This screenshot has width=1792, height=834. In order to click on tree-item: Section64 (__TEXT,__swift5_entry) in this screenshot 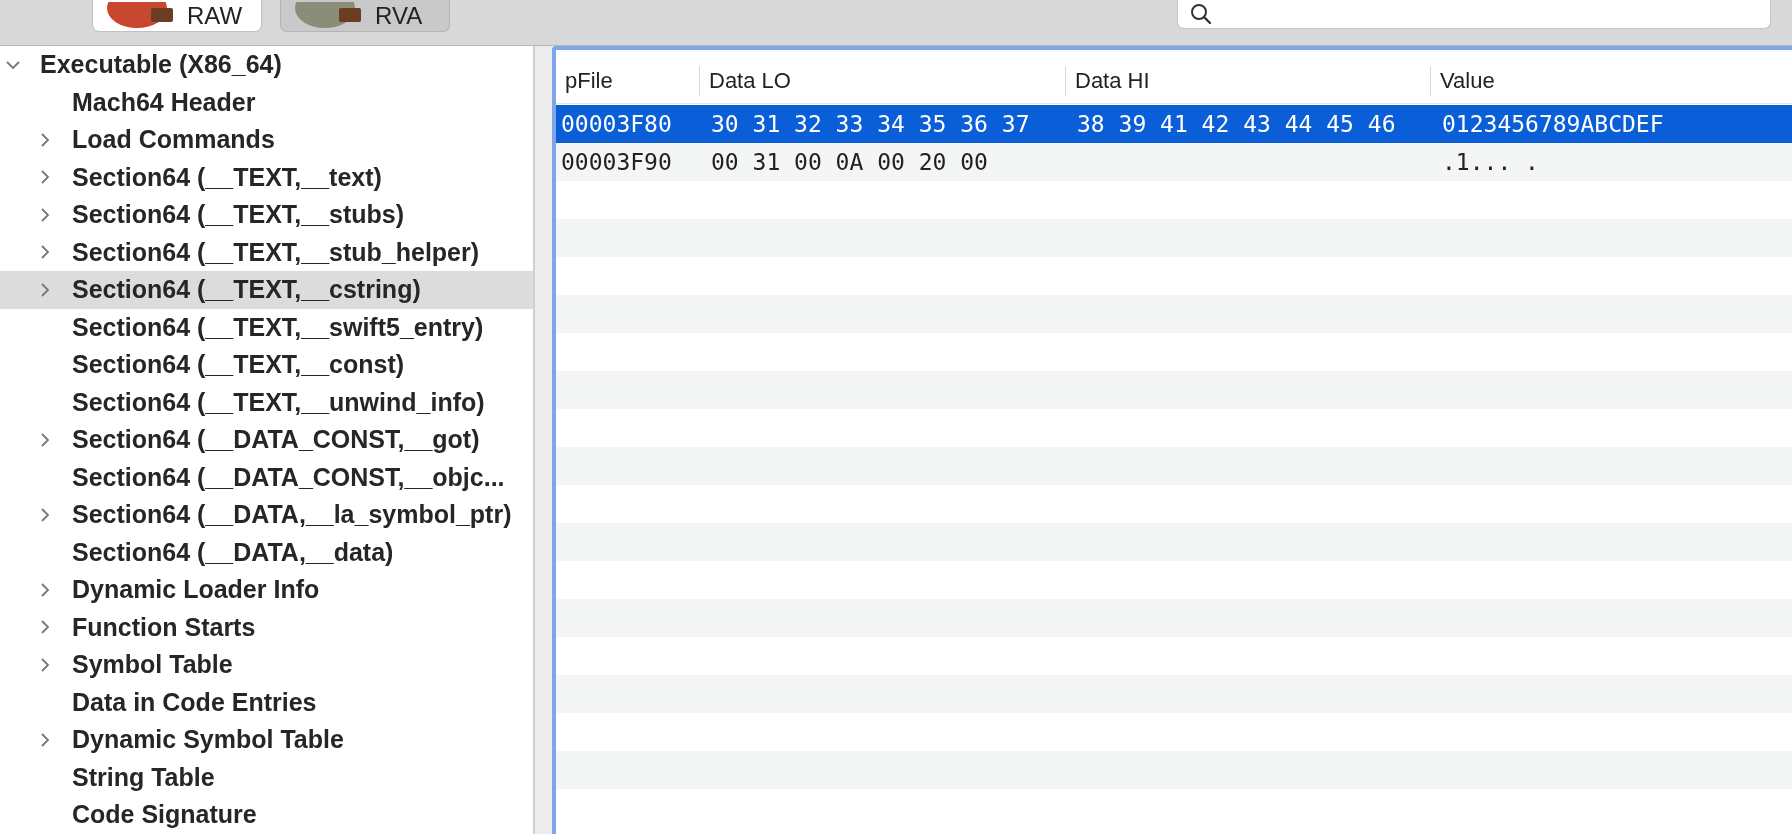, I will do `click(266, 327)`.